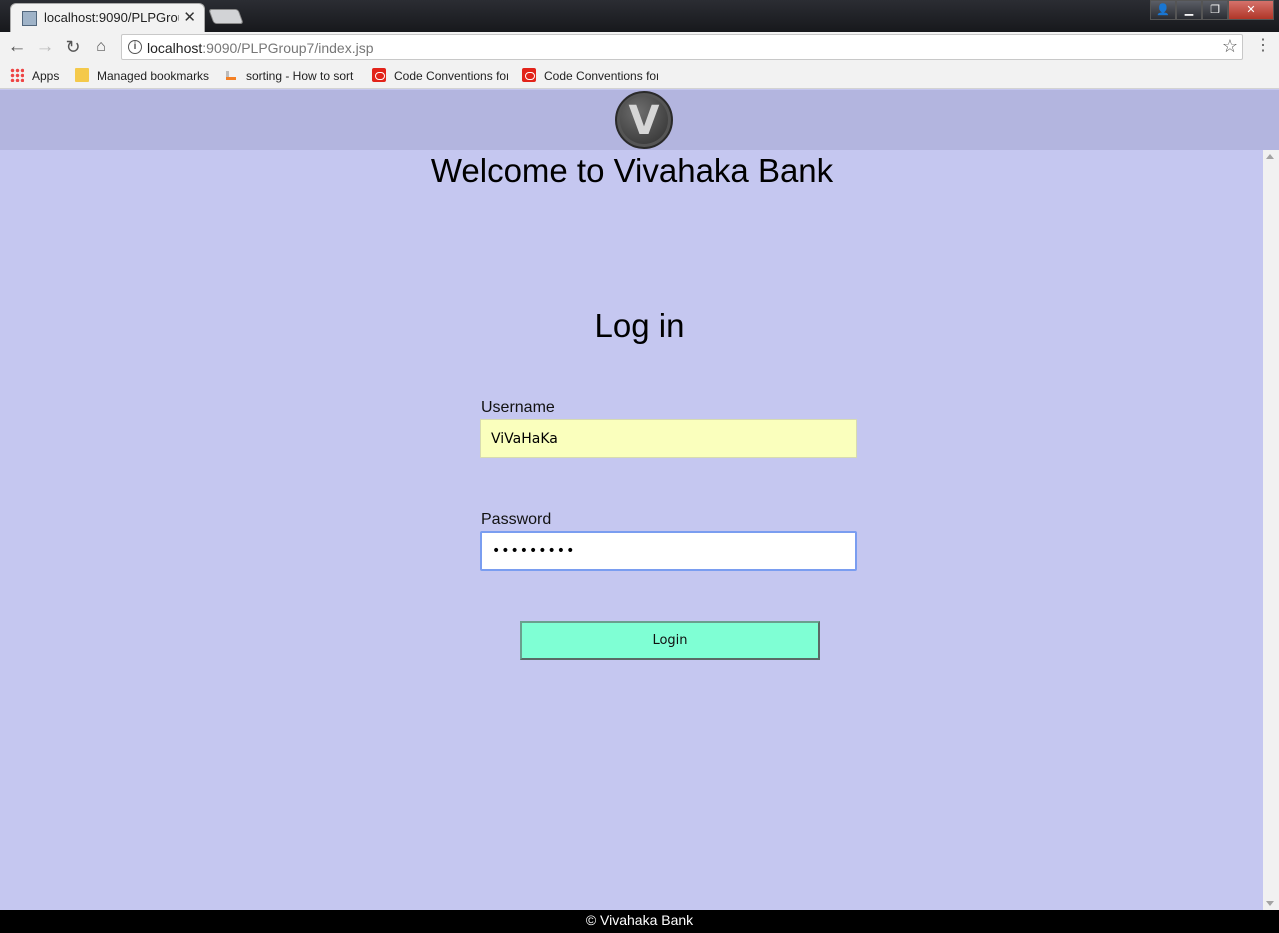 The width and height of the screenshot is (1279, 933). Describe the element at coordinates (639, 921) in the screenshot. I see `page-footer: © Vivahaka Bank` at that location.